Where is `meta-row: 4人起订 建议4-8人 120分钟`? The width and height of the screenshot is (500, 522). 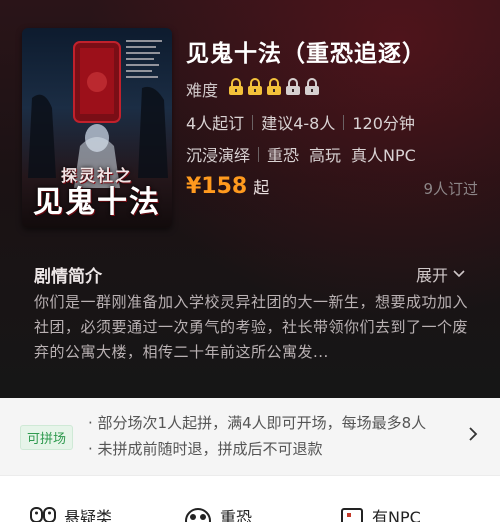 meta-row: 4人起订 建议4-8人 120分钟 is located at coordinates (300, 122).